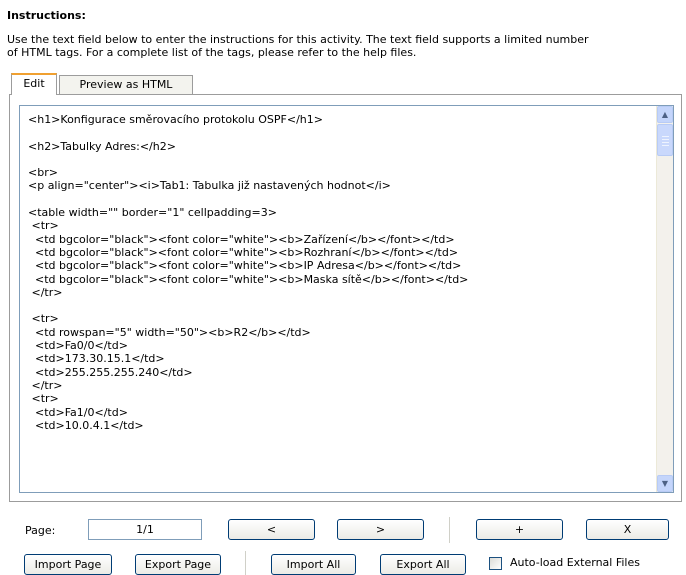 This screenshot has height=575, width=686. What do you see at coordinates (627, 529) in the screenshot?
I see `remove-page-button: X` at bounding box center [627, 529].